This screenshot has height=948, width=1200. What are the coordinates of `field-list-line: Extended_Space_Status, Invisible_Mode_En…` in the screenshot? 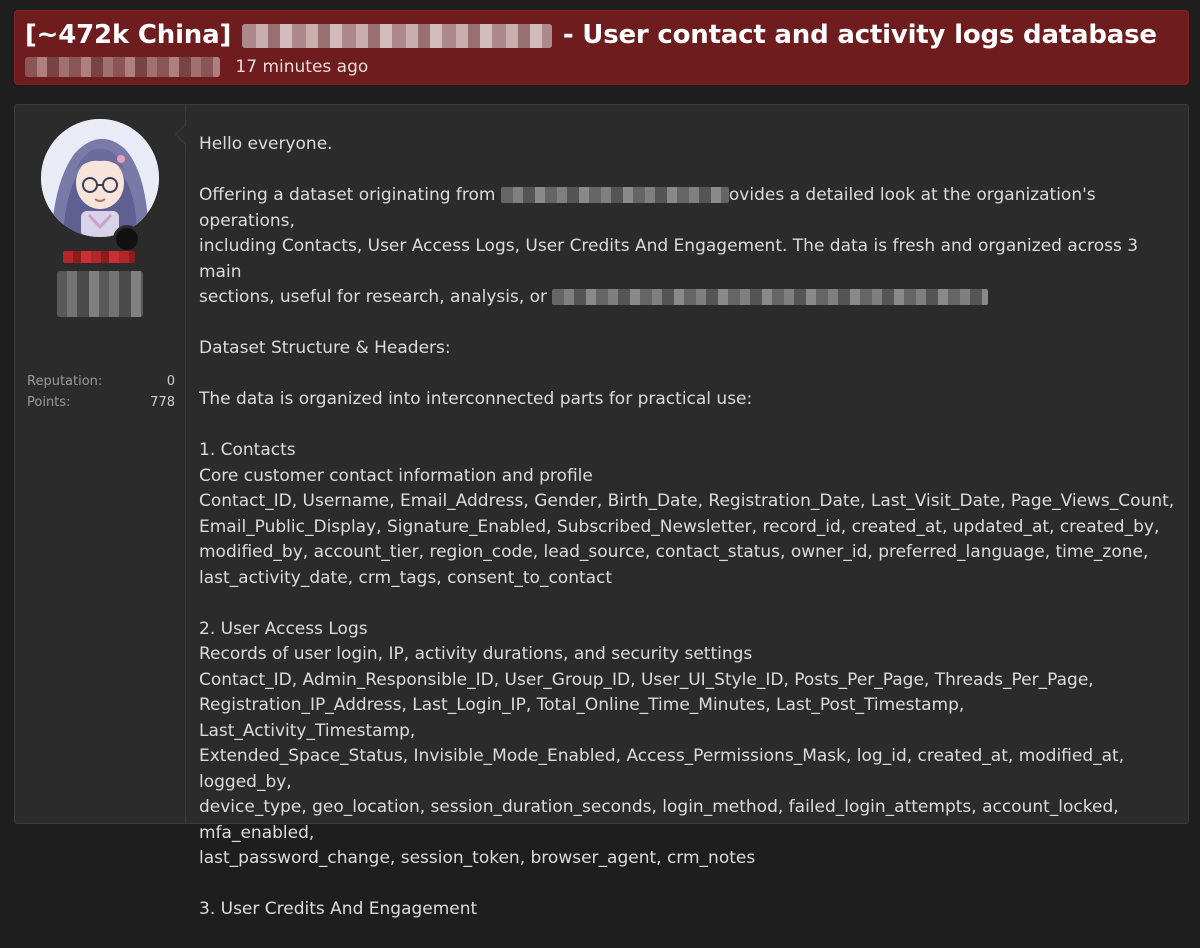 It's located at (662, 769).